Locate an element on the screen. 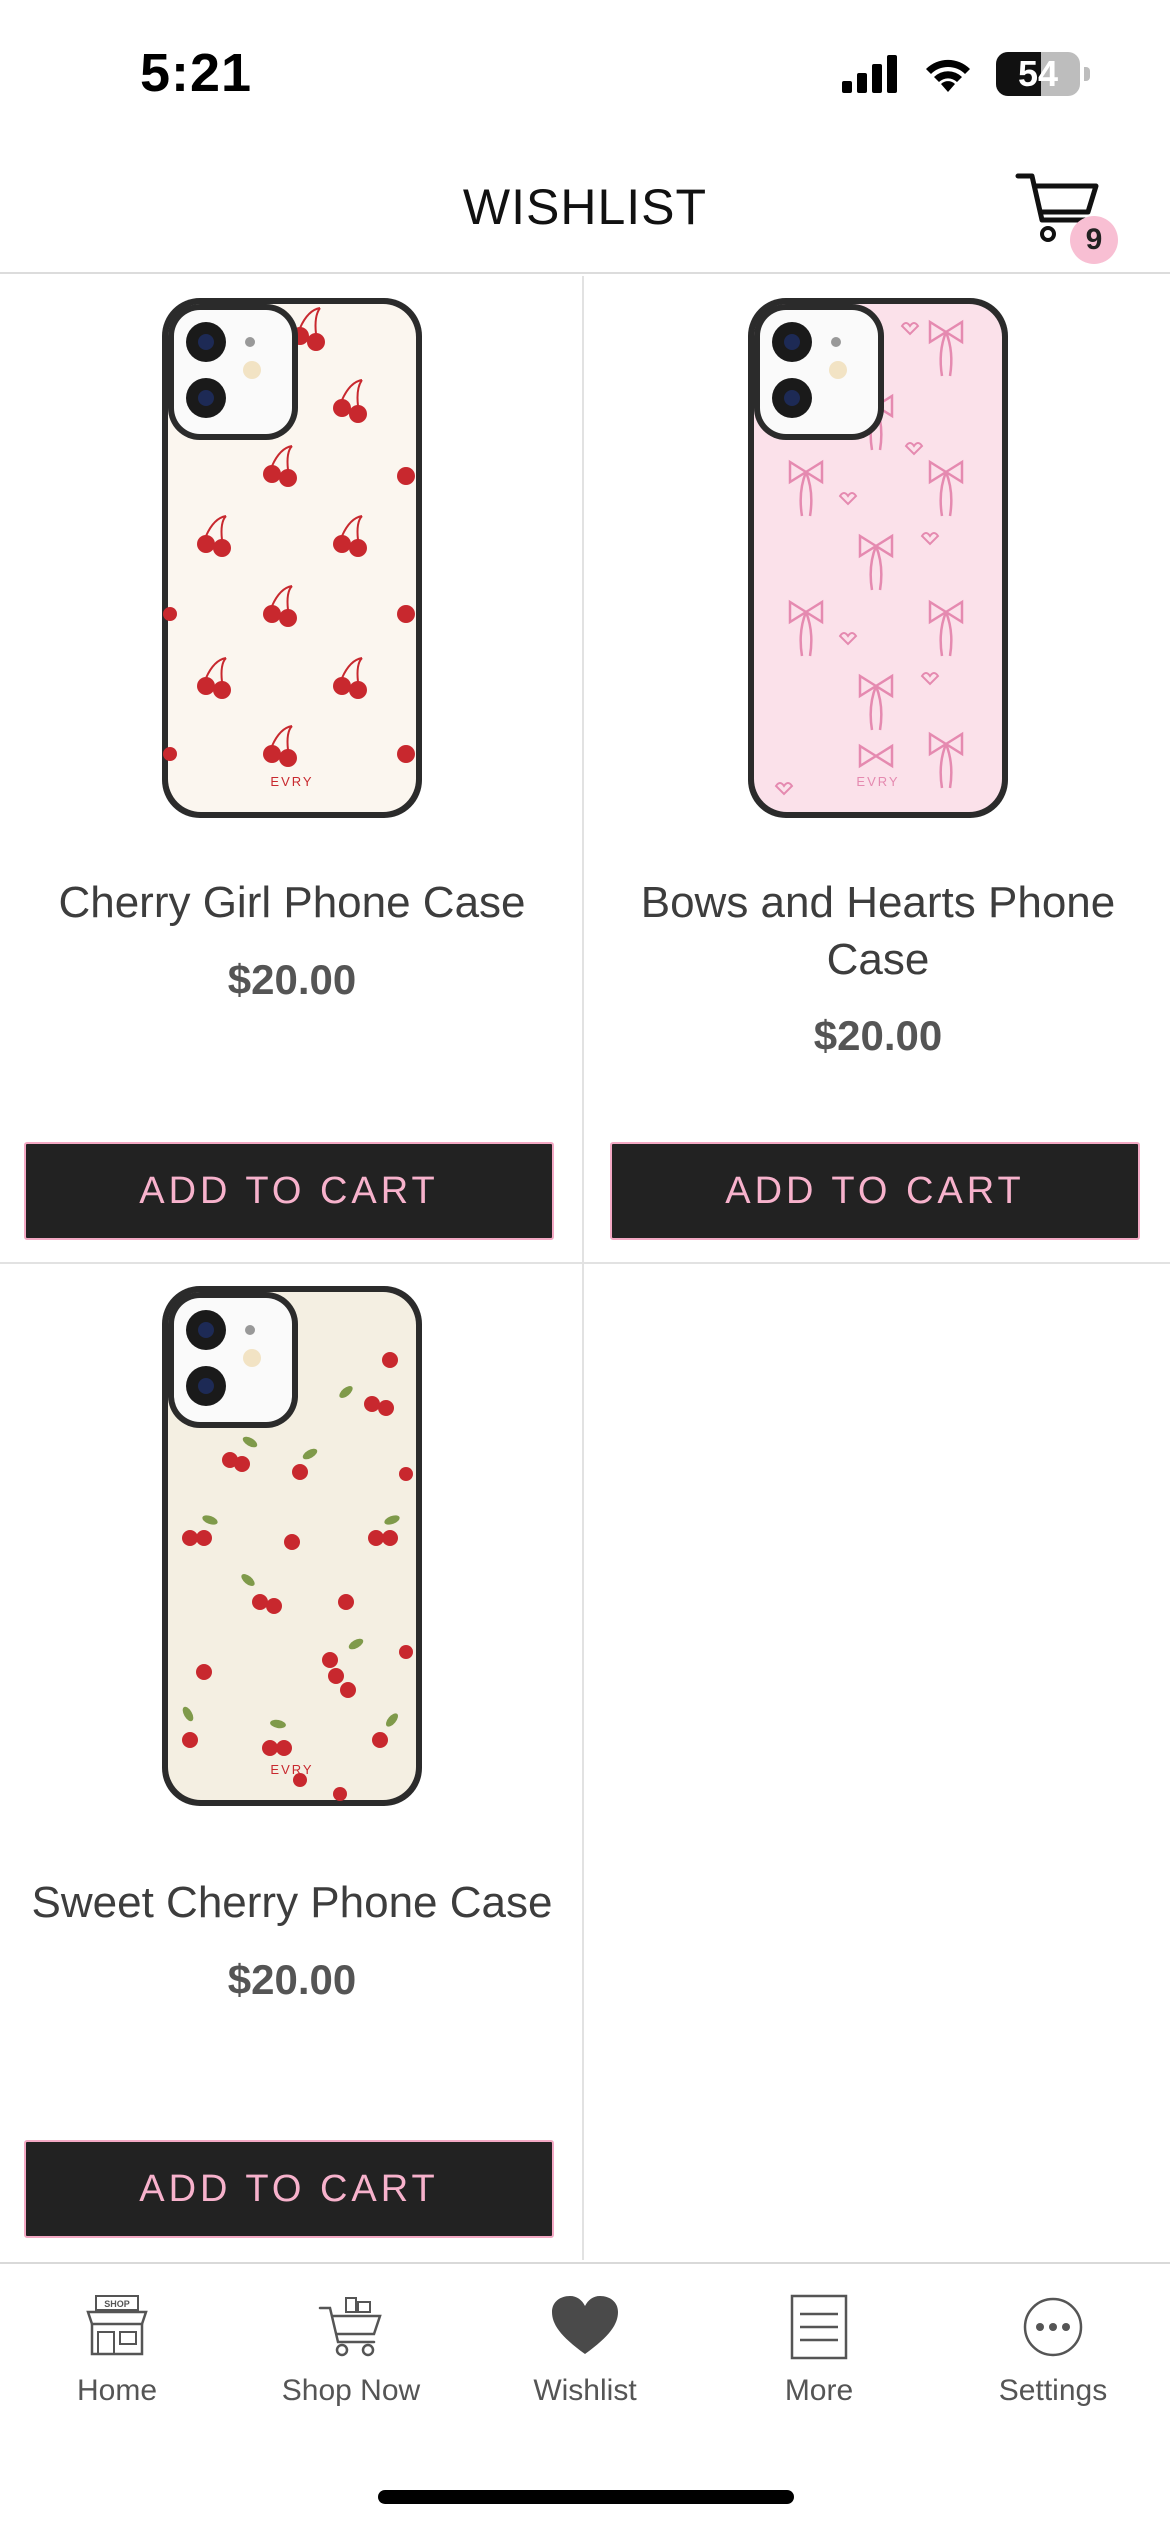 The image size is (1170, 2532). product-name: Cherry Girl Phone Case is located at coordinates (292, 902).